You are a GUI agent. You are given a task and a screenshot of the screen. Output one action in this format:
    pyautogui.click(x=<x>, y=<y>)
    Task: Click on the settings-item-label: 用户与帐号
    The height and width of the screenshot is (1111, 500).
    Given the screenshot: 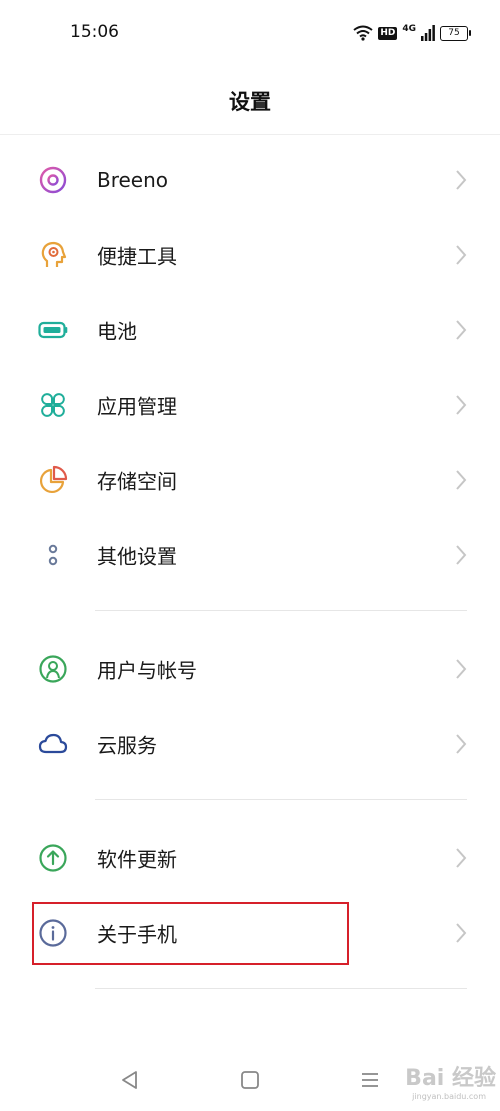 What is the action you would take?
    pyautogui.click(x=147, y=670)
    